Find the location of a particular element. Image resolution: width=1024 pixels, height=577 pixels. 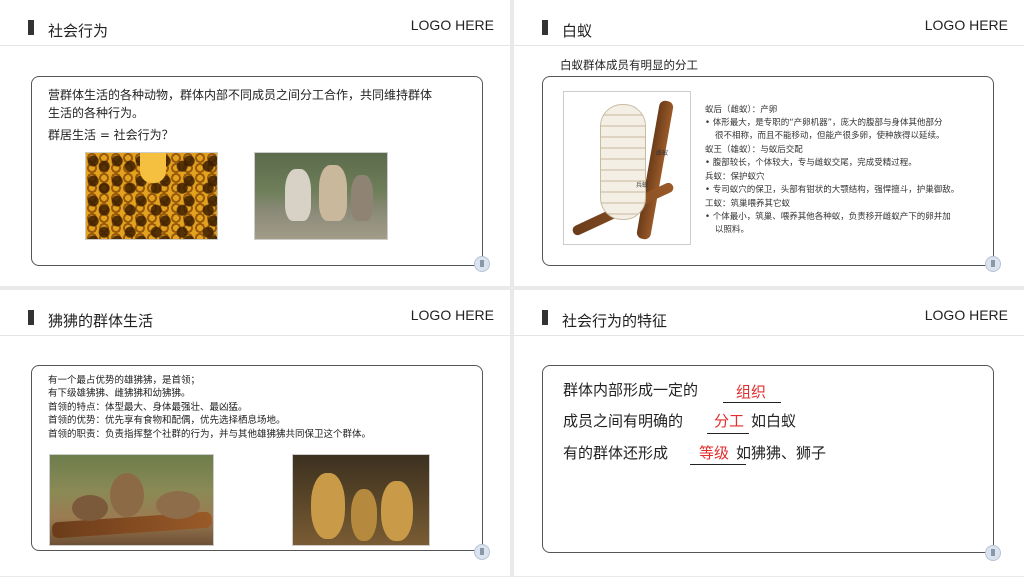

text-line: 首领的职责：负责指挥整个社群的行为，并与其他雄狒狒共同保卫这个群体。 is located at coordinates (210, 434).